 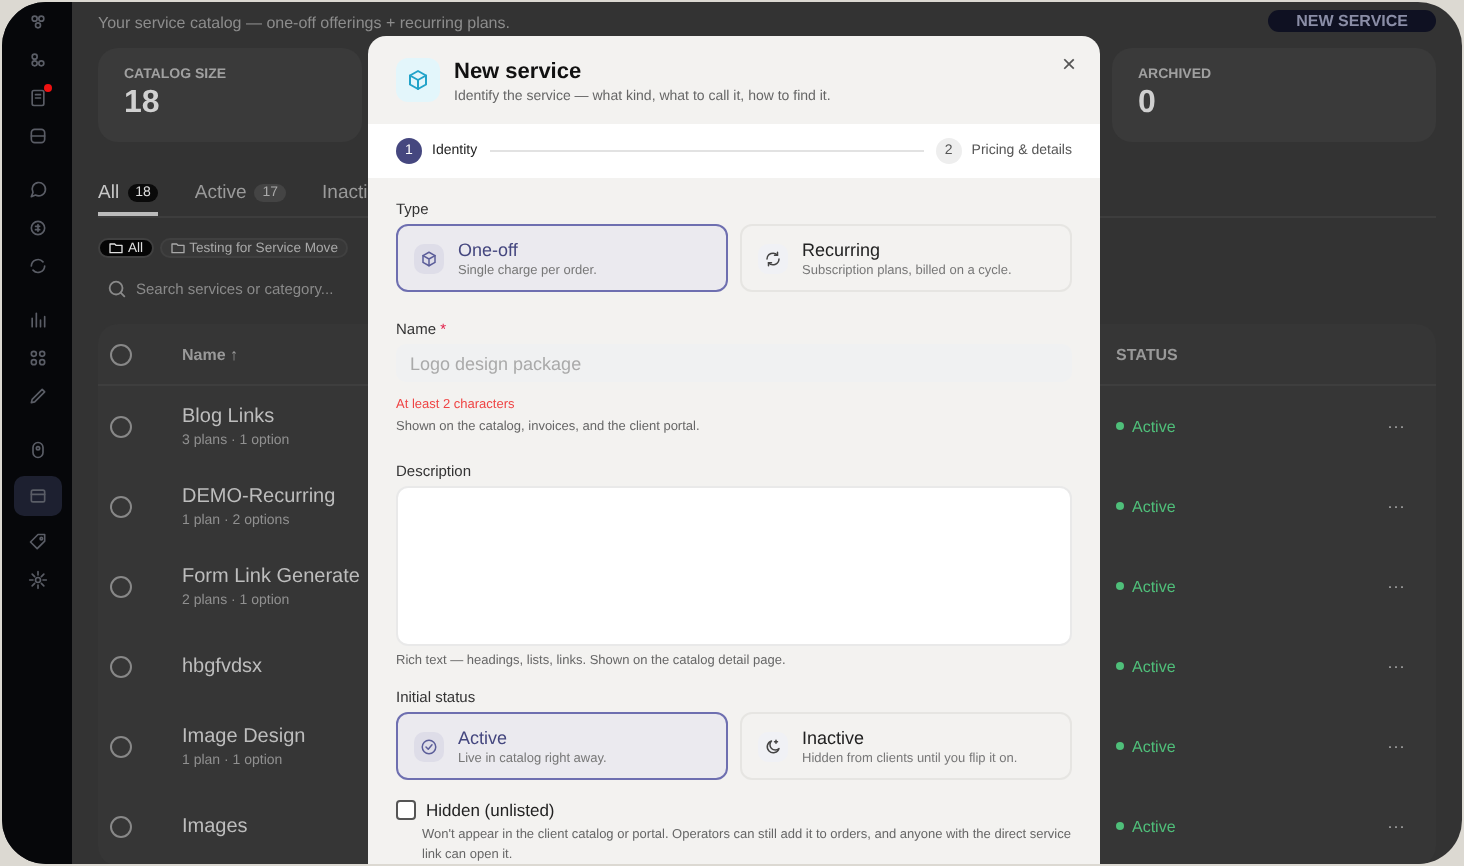 I want to click on moon-icon, so click(x=773, y=746).